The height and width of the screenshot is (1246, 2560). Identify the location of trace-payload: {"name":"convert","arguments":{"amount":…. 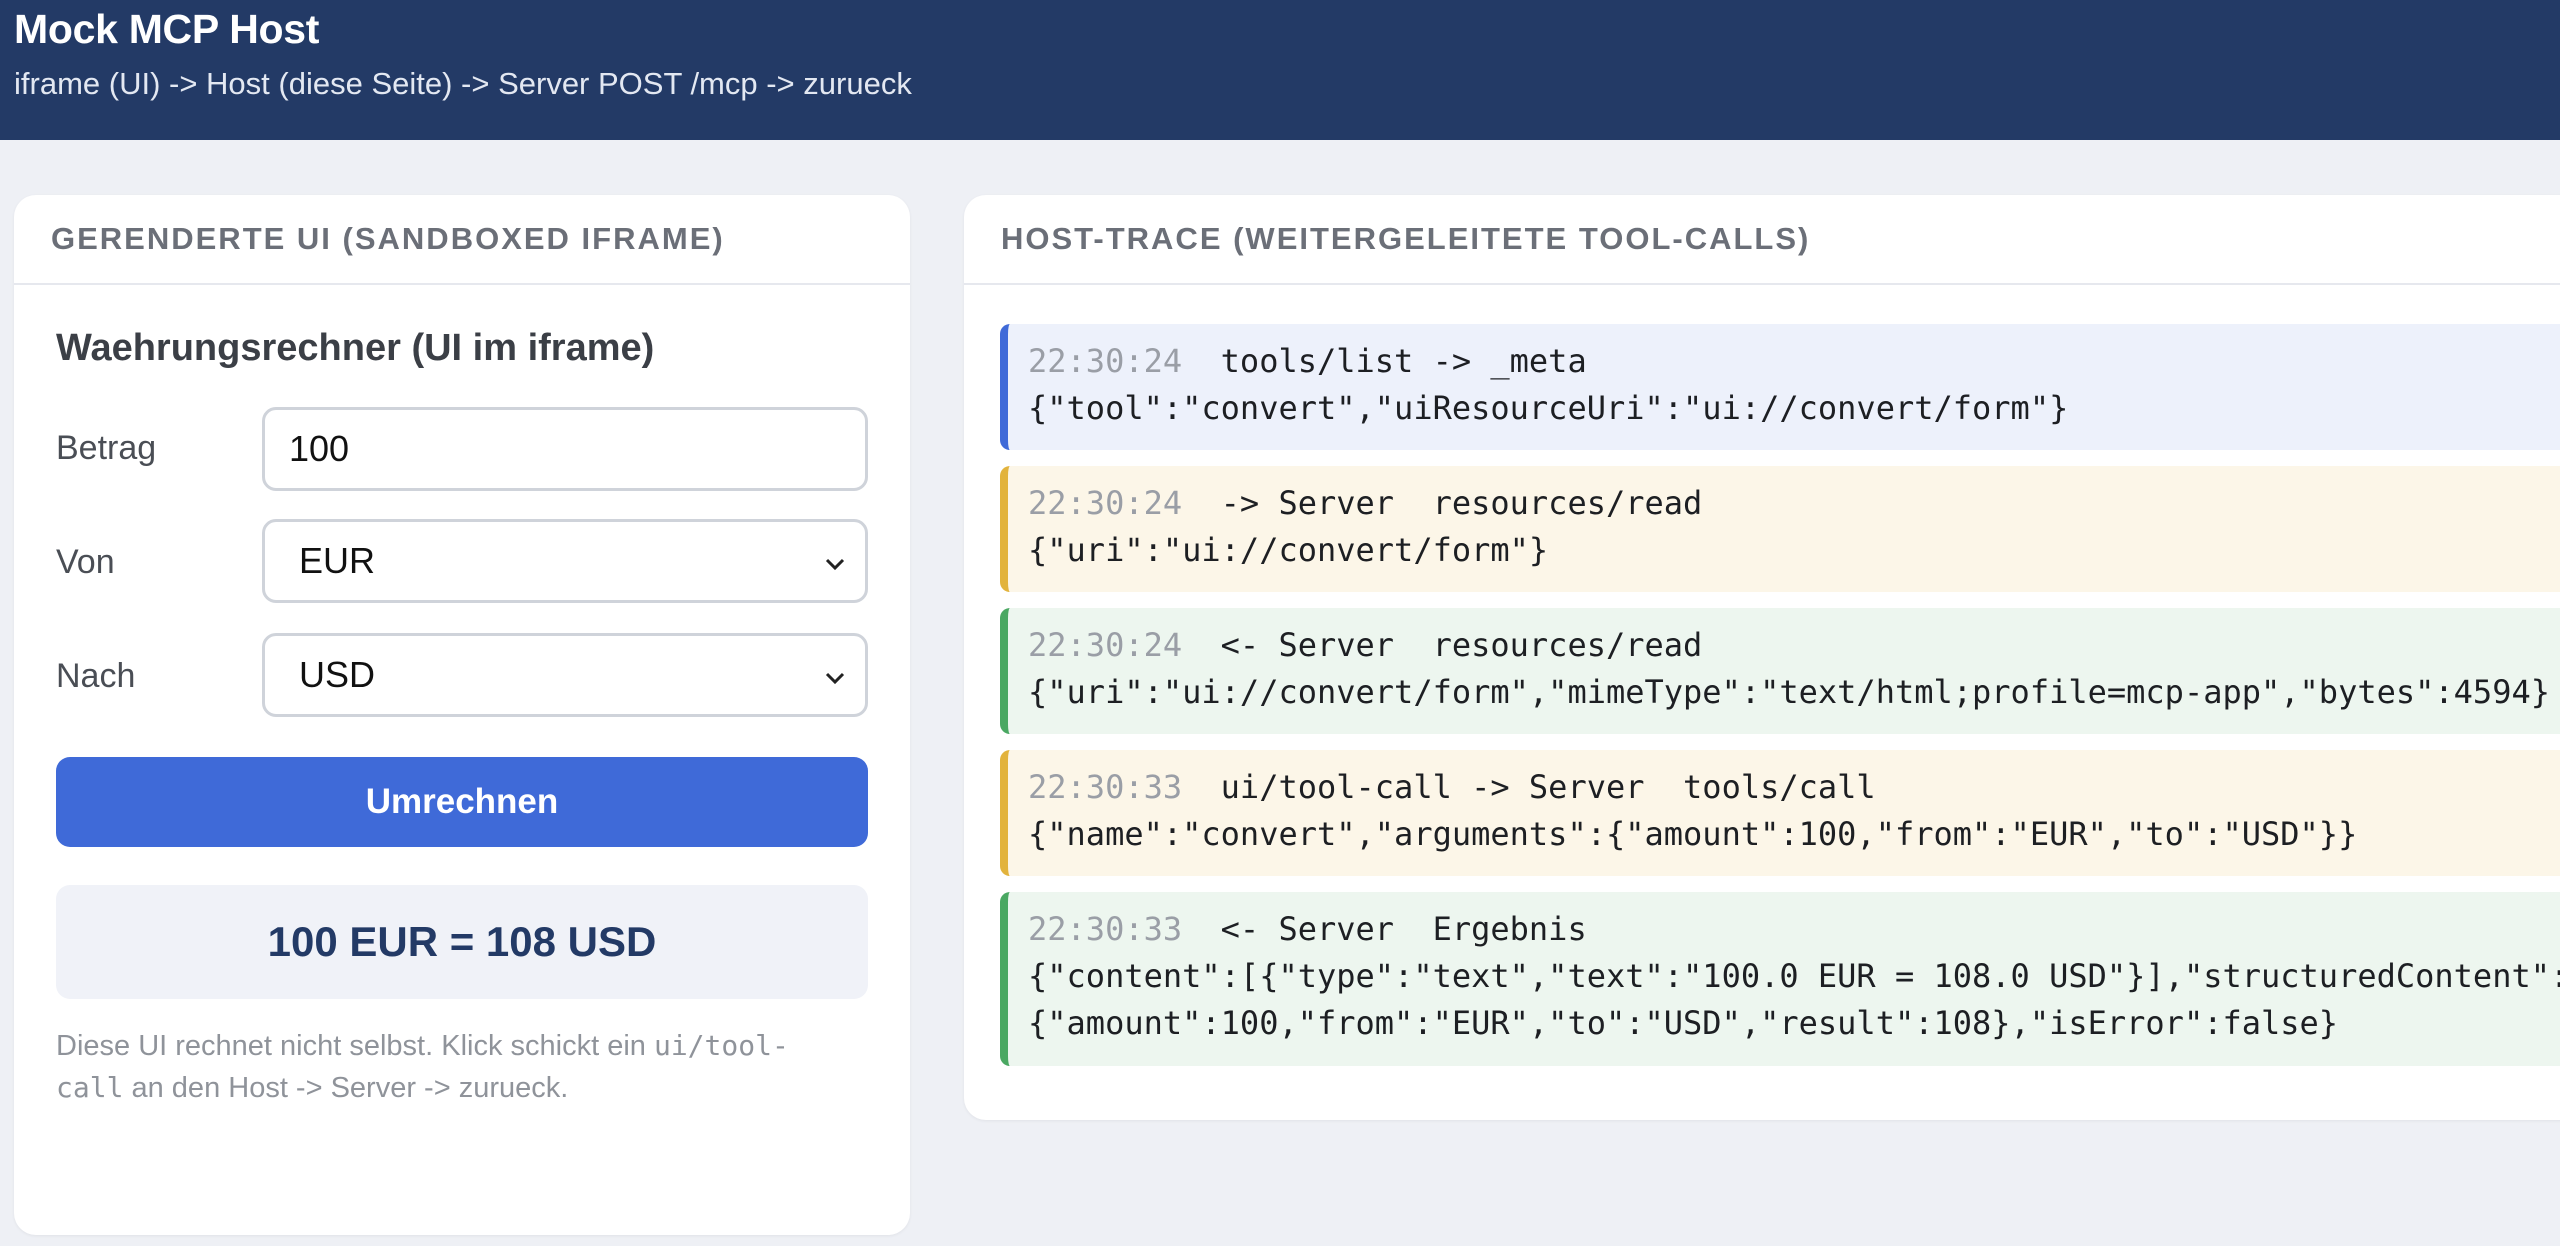
(1693, 834).